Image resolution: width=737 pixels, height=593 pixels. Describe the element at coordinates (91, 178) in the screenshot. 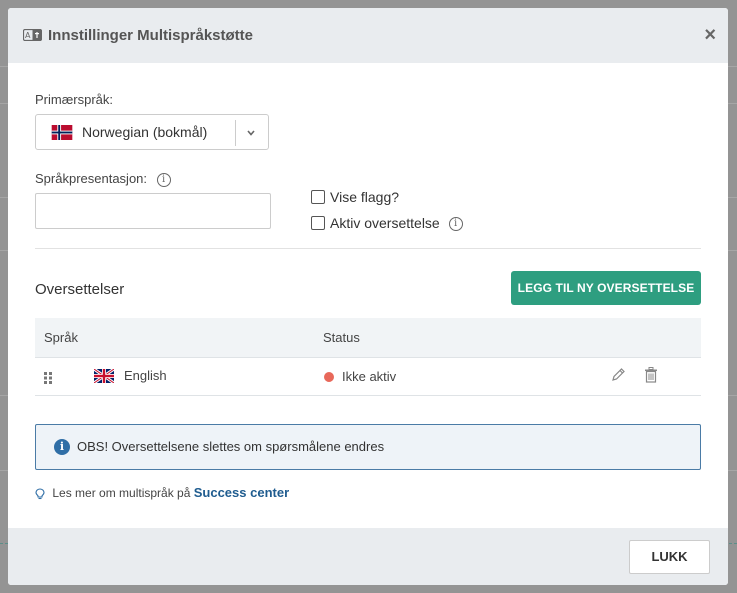

I see `presentation-label-text: Språkpresentasjon:` at that location.